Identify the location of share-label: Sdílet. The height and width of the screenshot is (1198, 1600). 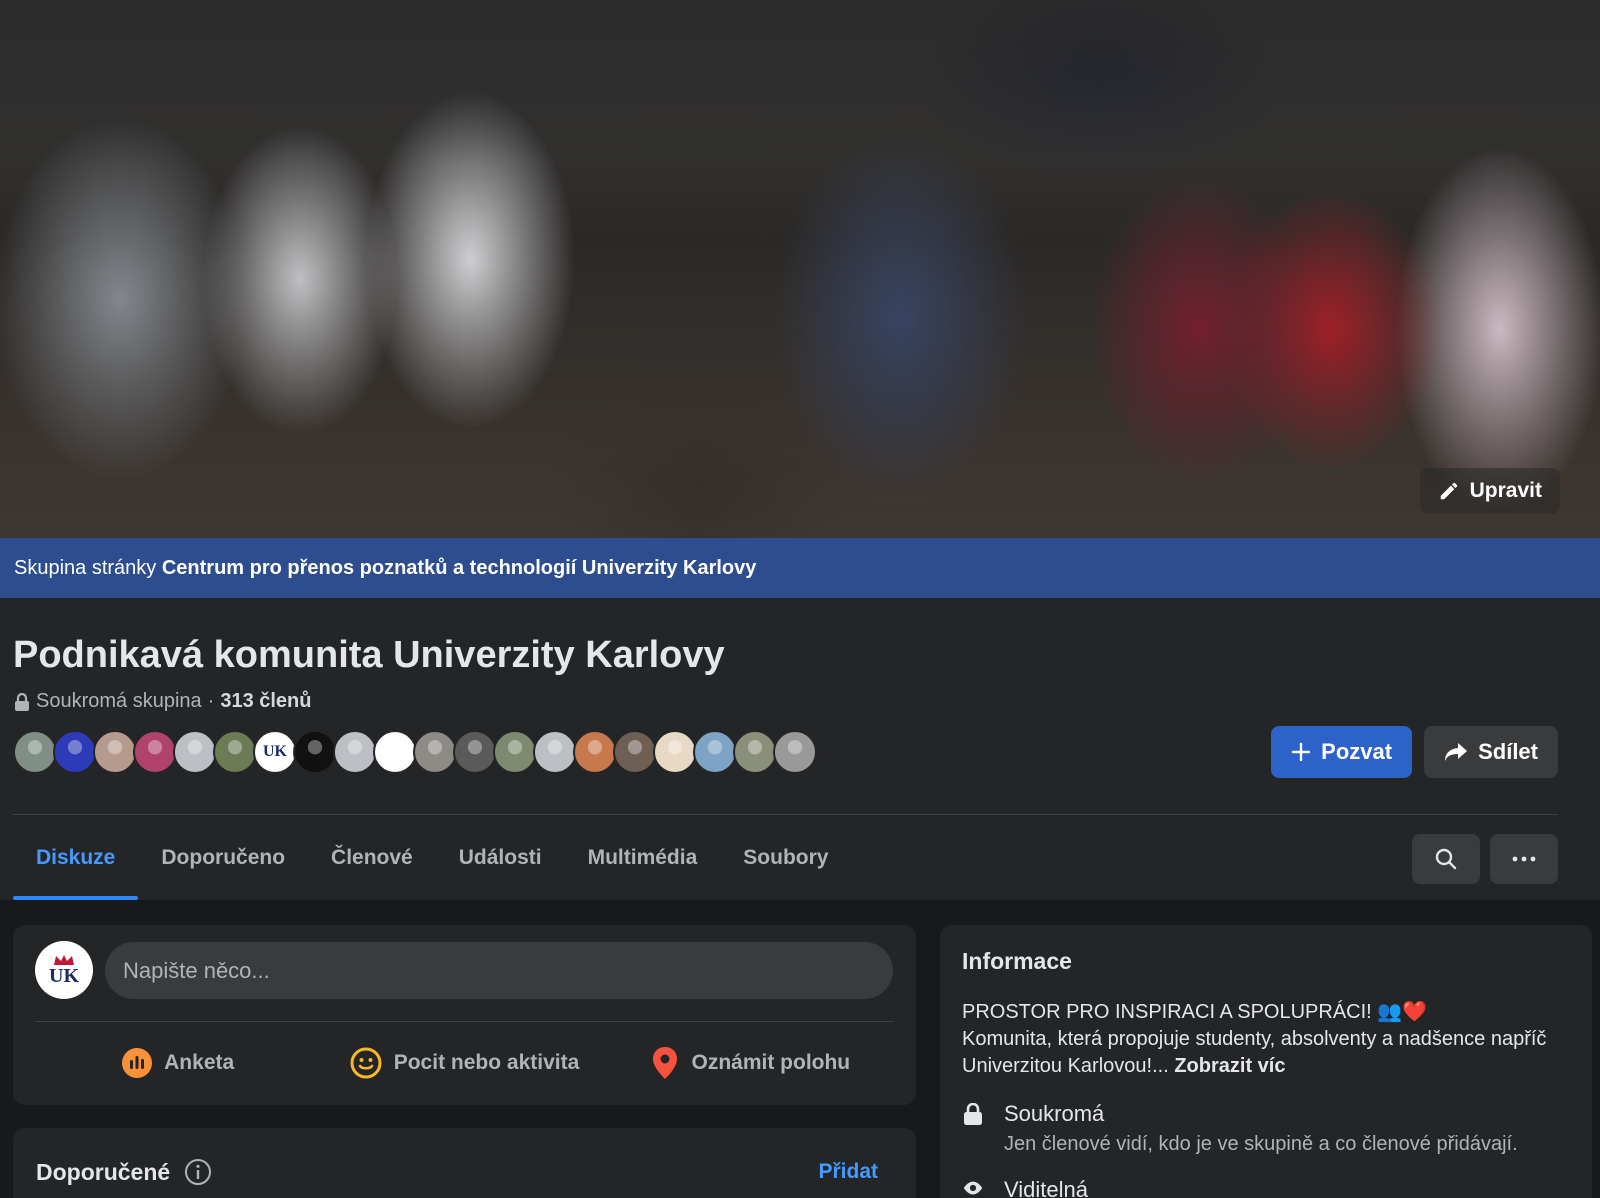
(1508, 751).